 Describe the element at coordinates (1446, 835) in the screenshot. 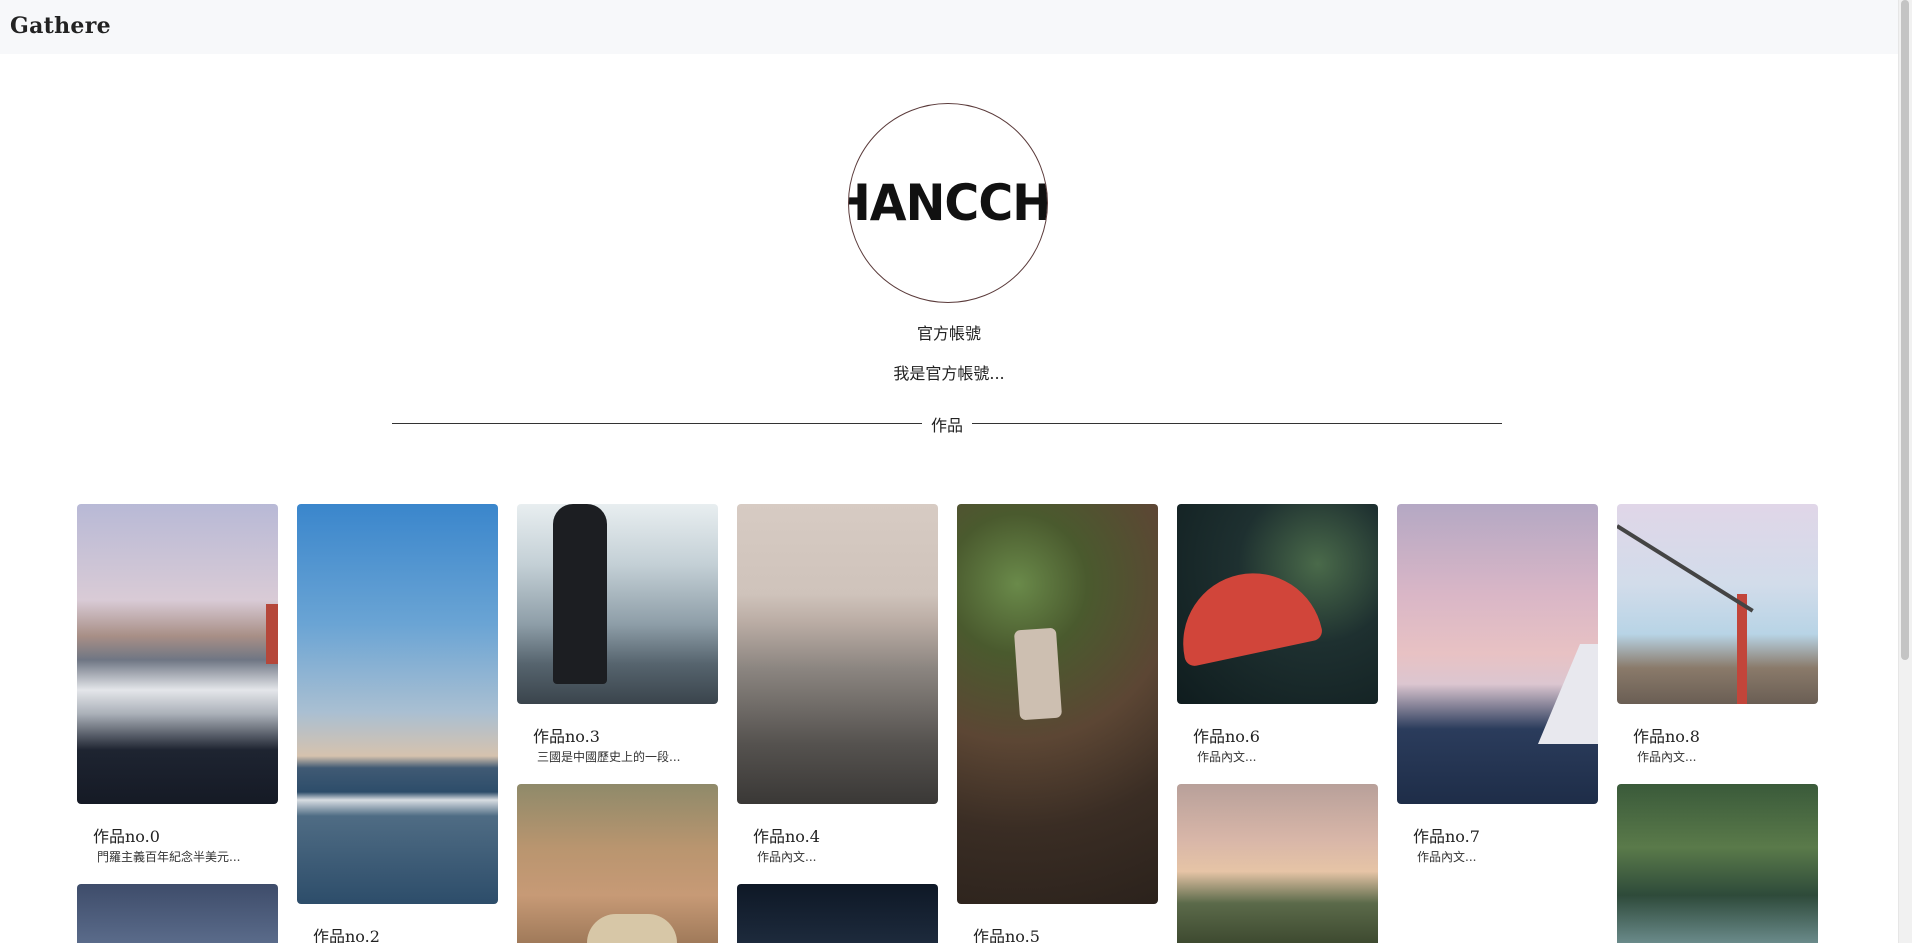

I see `work-title-7: 作品no.7` at that location.